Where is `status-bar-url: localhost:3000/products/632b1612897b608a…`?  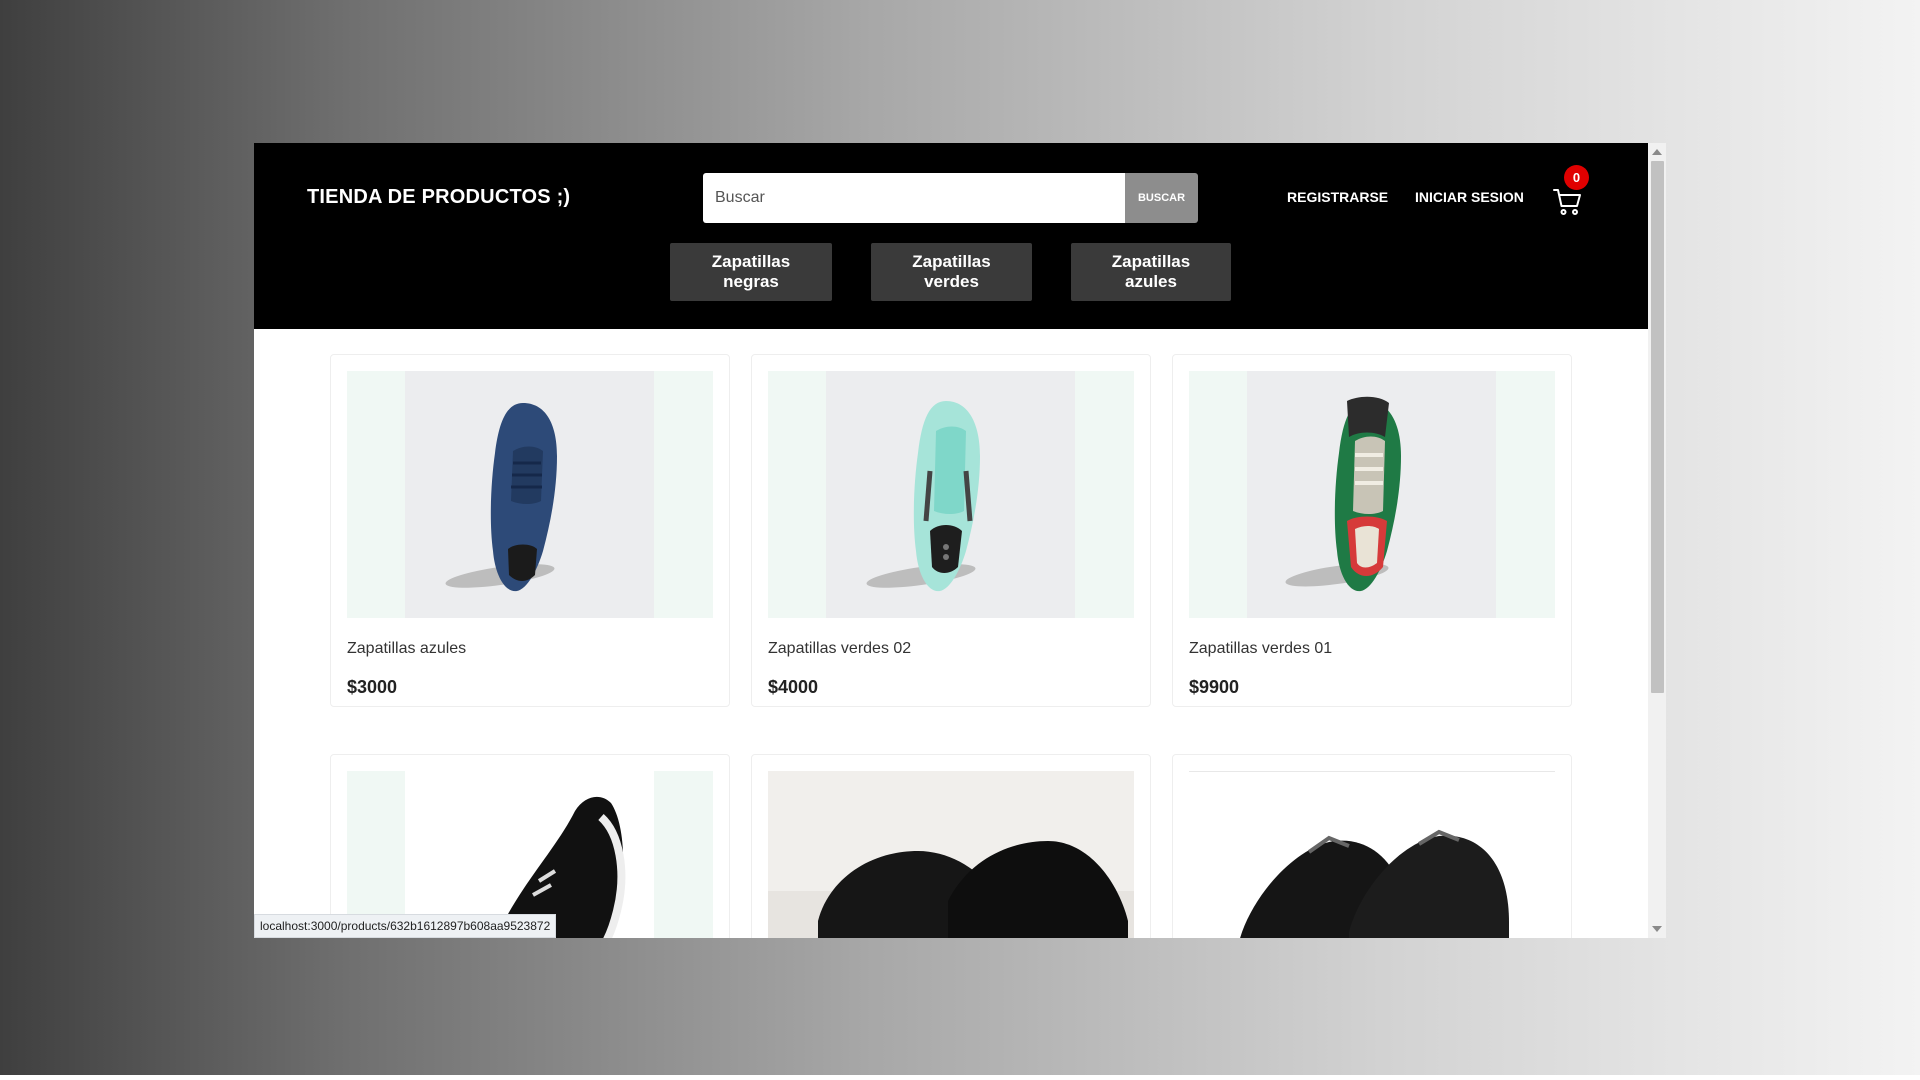
status-bar-url: localhost:3000/products/632b1612897b608a… is located at coordinates (405, 926).